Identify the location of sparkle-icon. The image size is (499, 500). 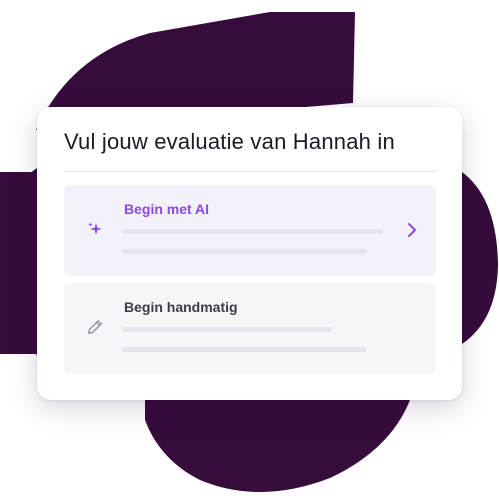
(95, 228).